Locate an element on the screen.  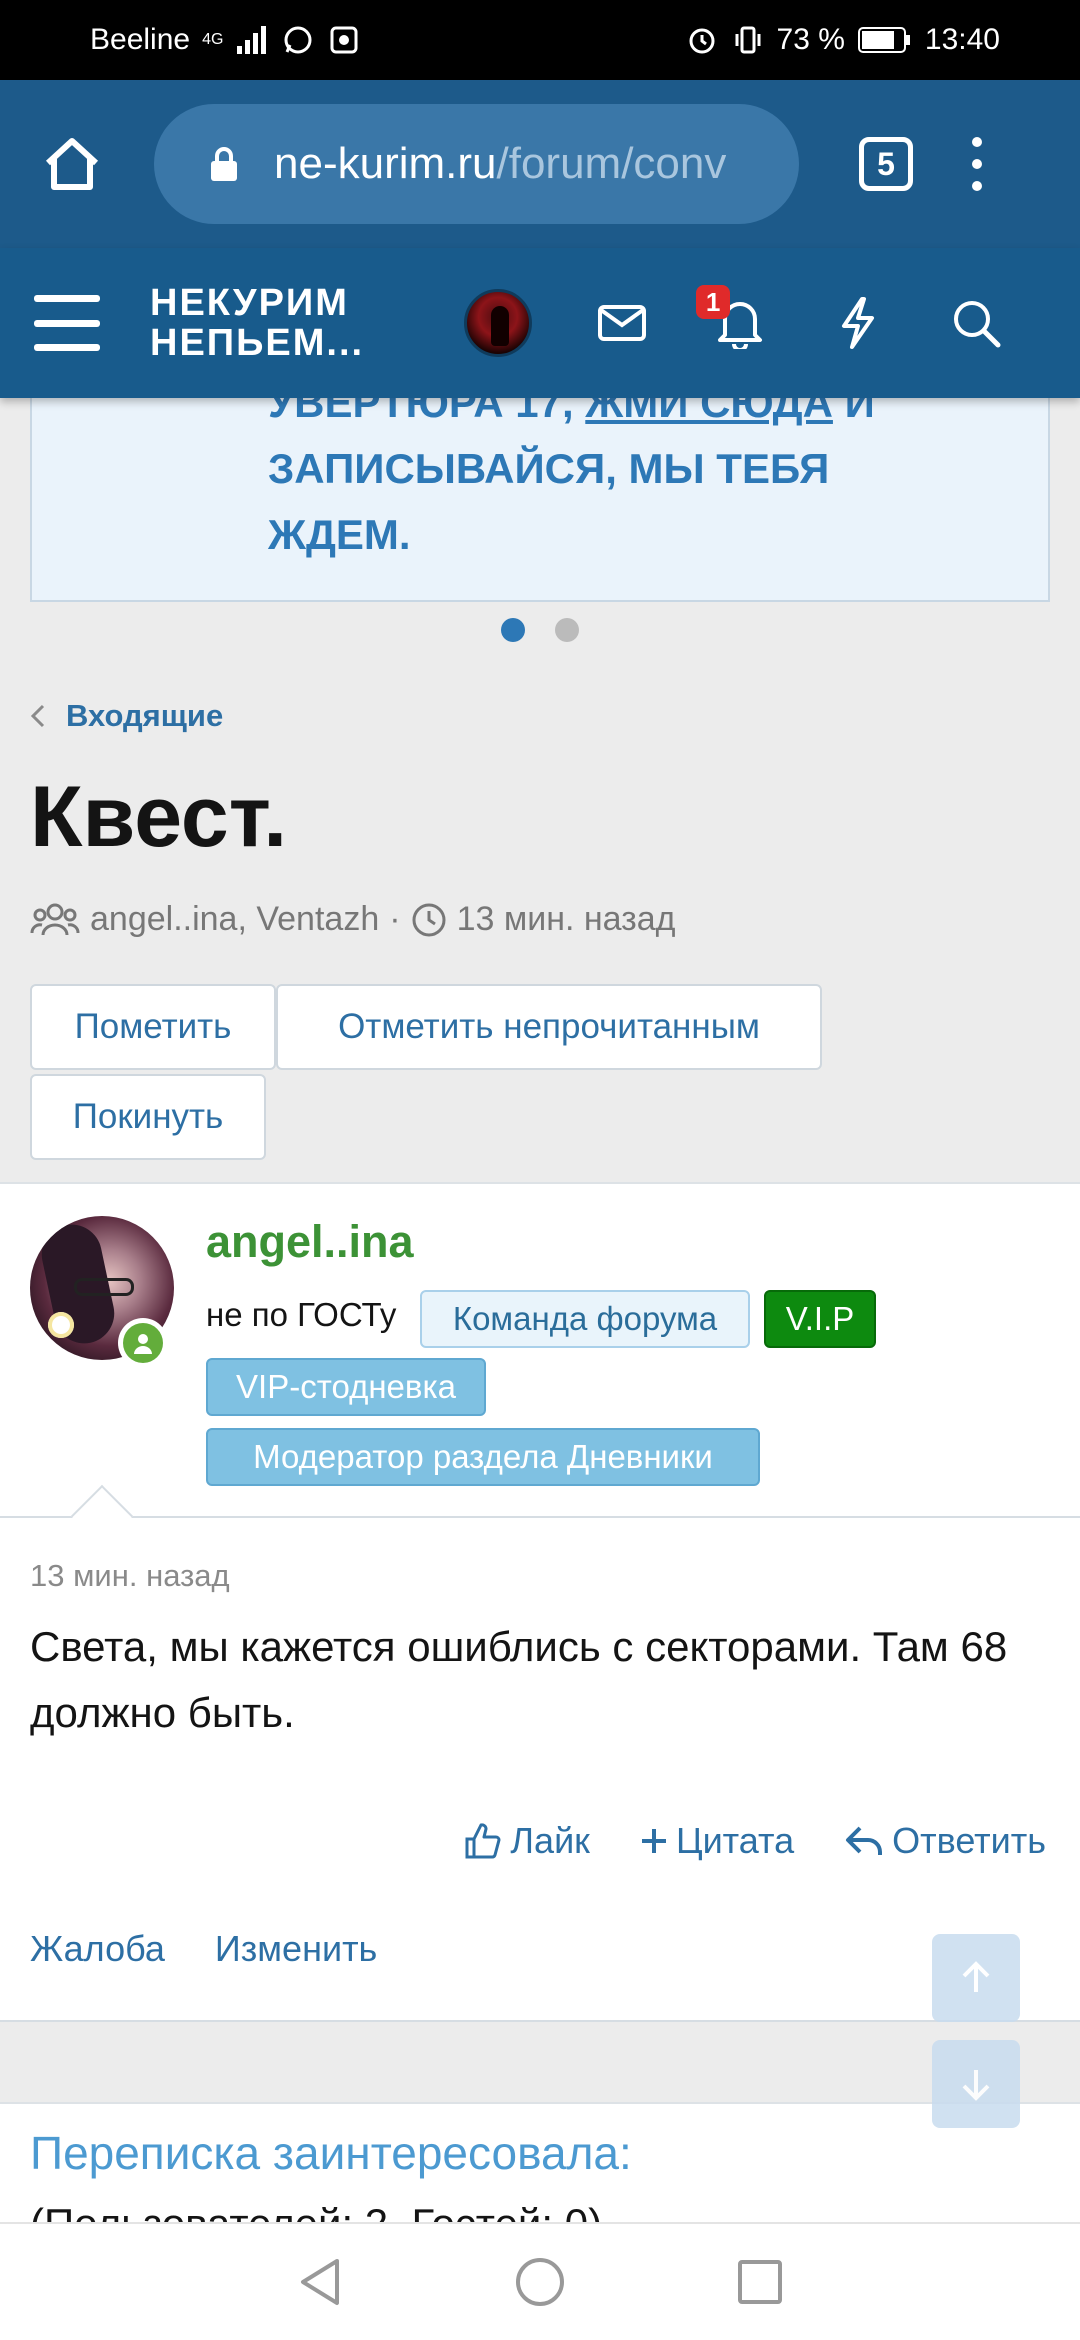
logo-line-1: НЕКУРИМ is located at coordinates (249, 303).